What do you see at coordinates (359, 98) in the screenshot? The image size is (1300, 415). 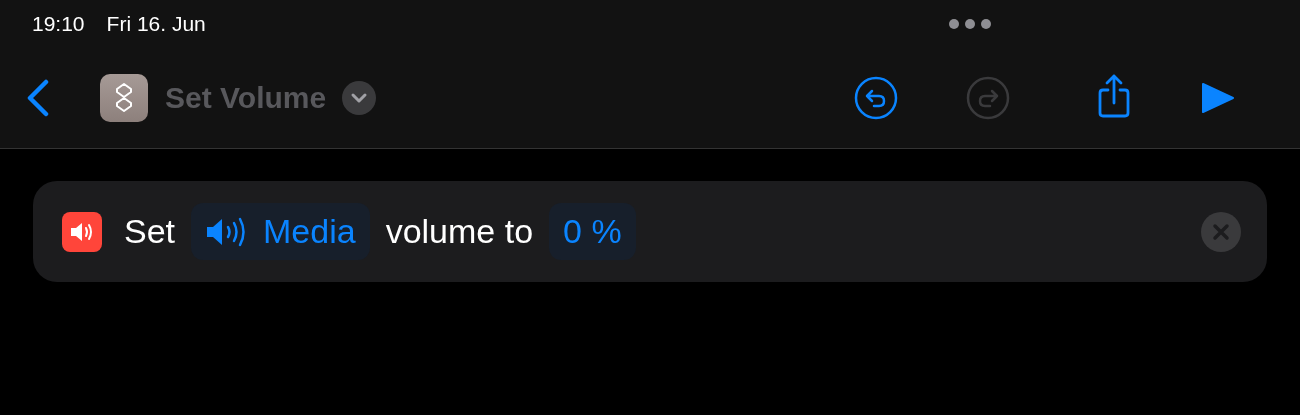 I see `chevron-down-icon` at bounding box center [359, 98].